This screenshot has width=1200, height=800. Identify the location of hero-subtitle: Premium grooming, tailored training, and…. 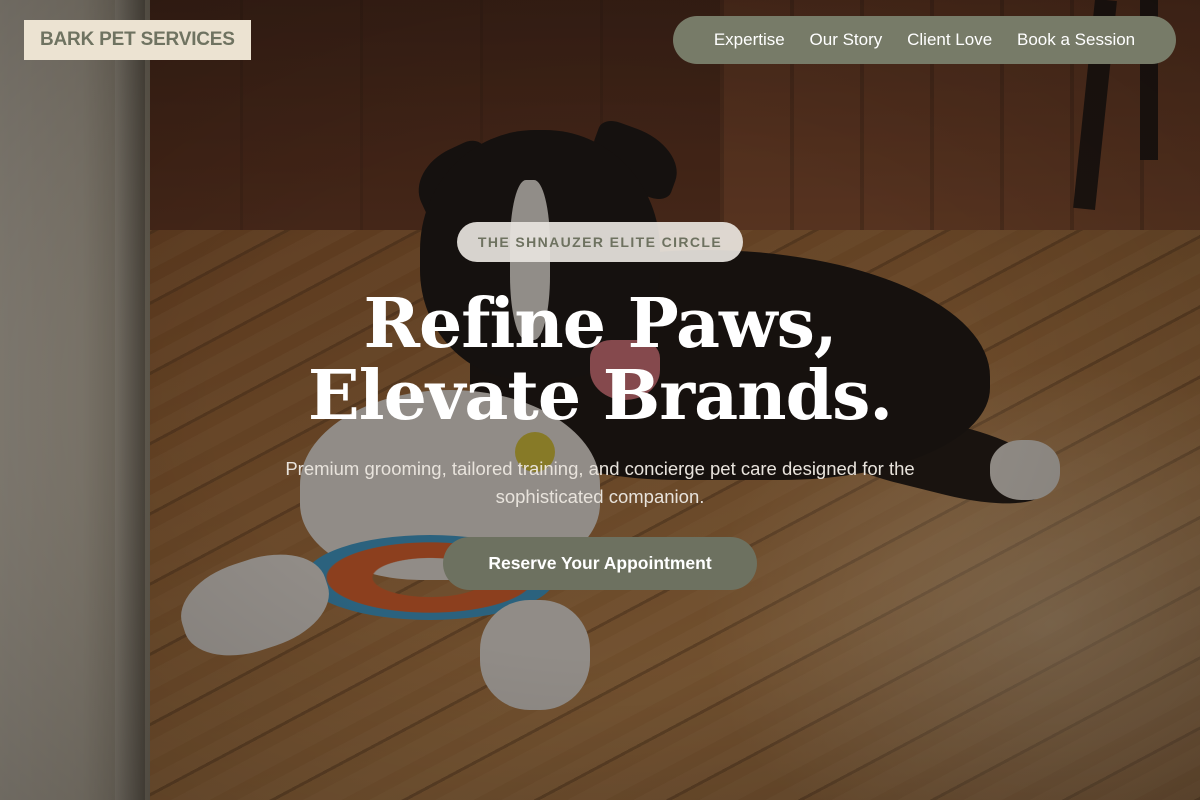
(600, 482).